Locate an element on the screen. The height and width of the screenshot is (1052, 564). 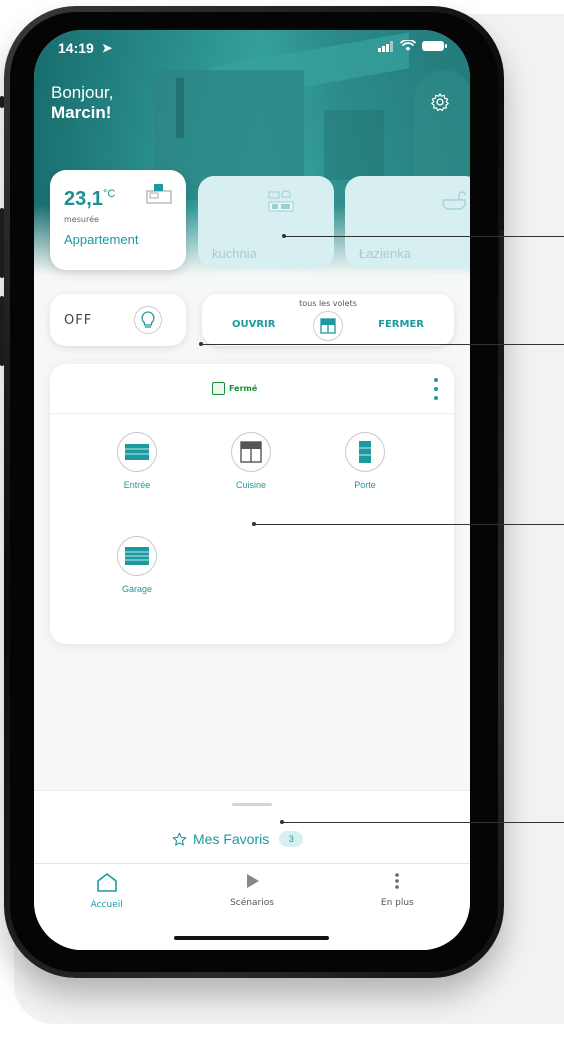
garage-door-icon is located at coordinates (137, 556).